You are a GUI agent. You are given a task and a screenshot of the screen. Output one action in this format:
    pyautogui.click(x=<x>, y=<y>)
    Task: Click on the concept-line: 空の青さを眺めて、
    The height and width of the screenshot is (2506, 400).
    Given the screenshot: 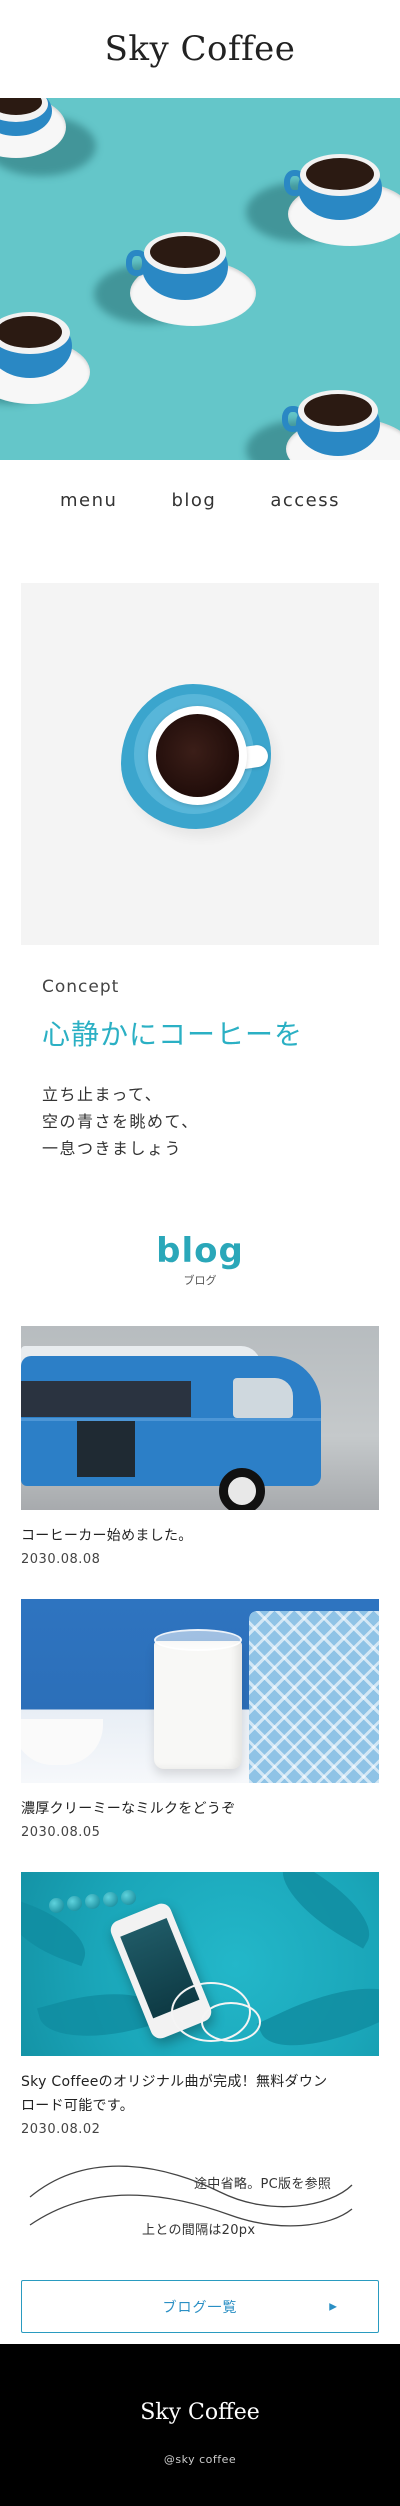 What is the action you would take?
    pyautogui.click(x=120, y=1121)
    